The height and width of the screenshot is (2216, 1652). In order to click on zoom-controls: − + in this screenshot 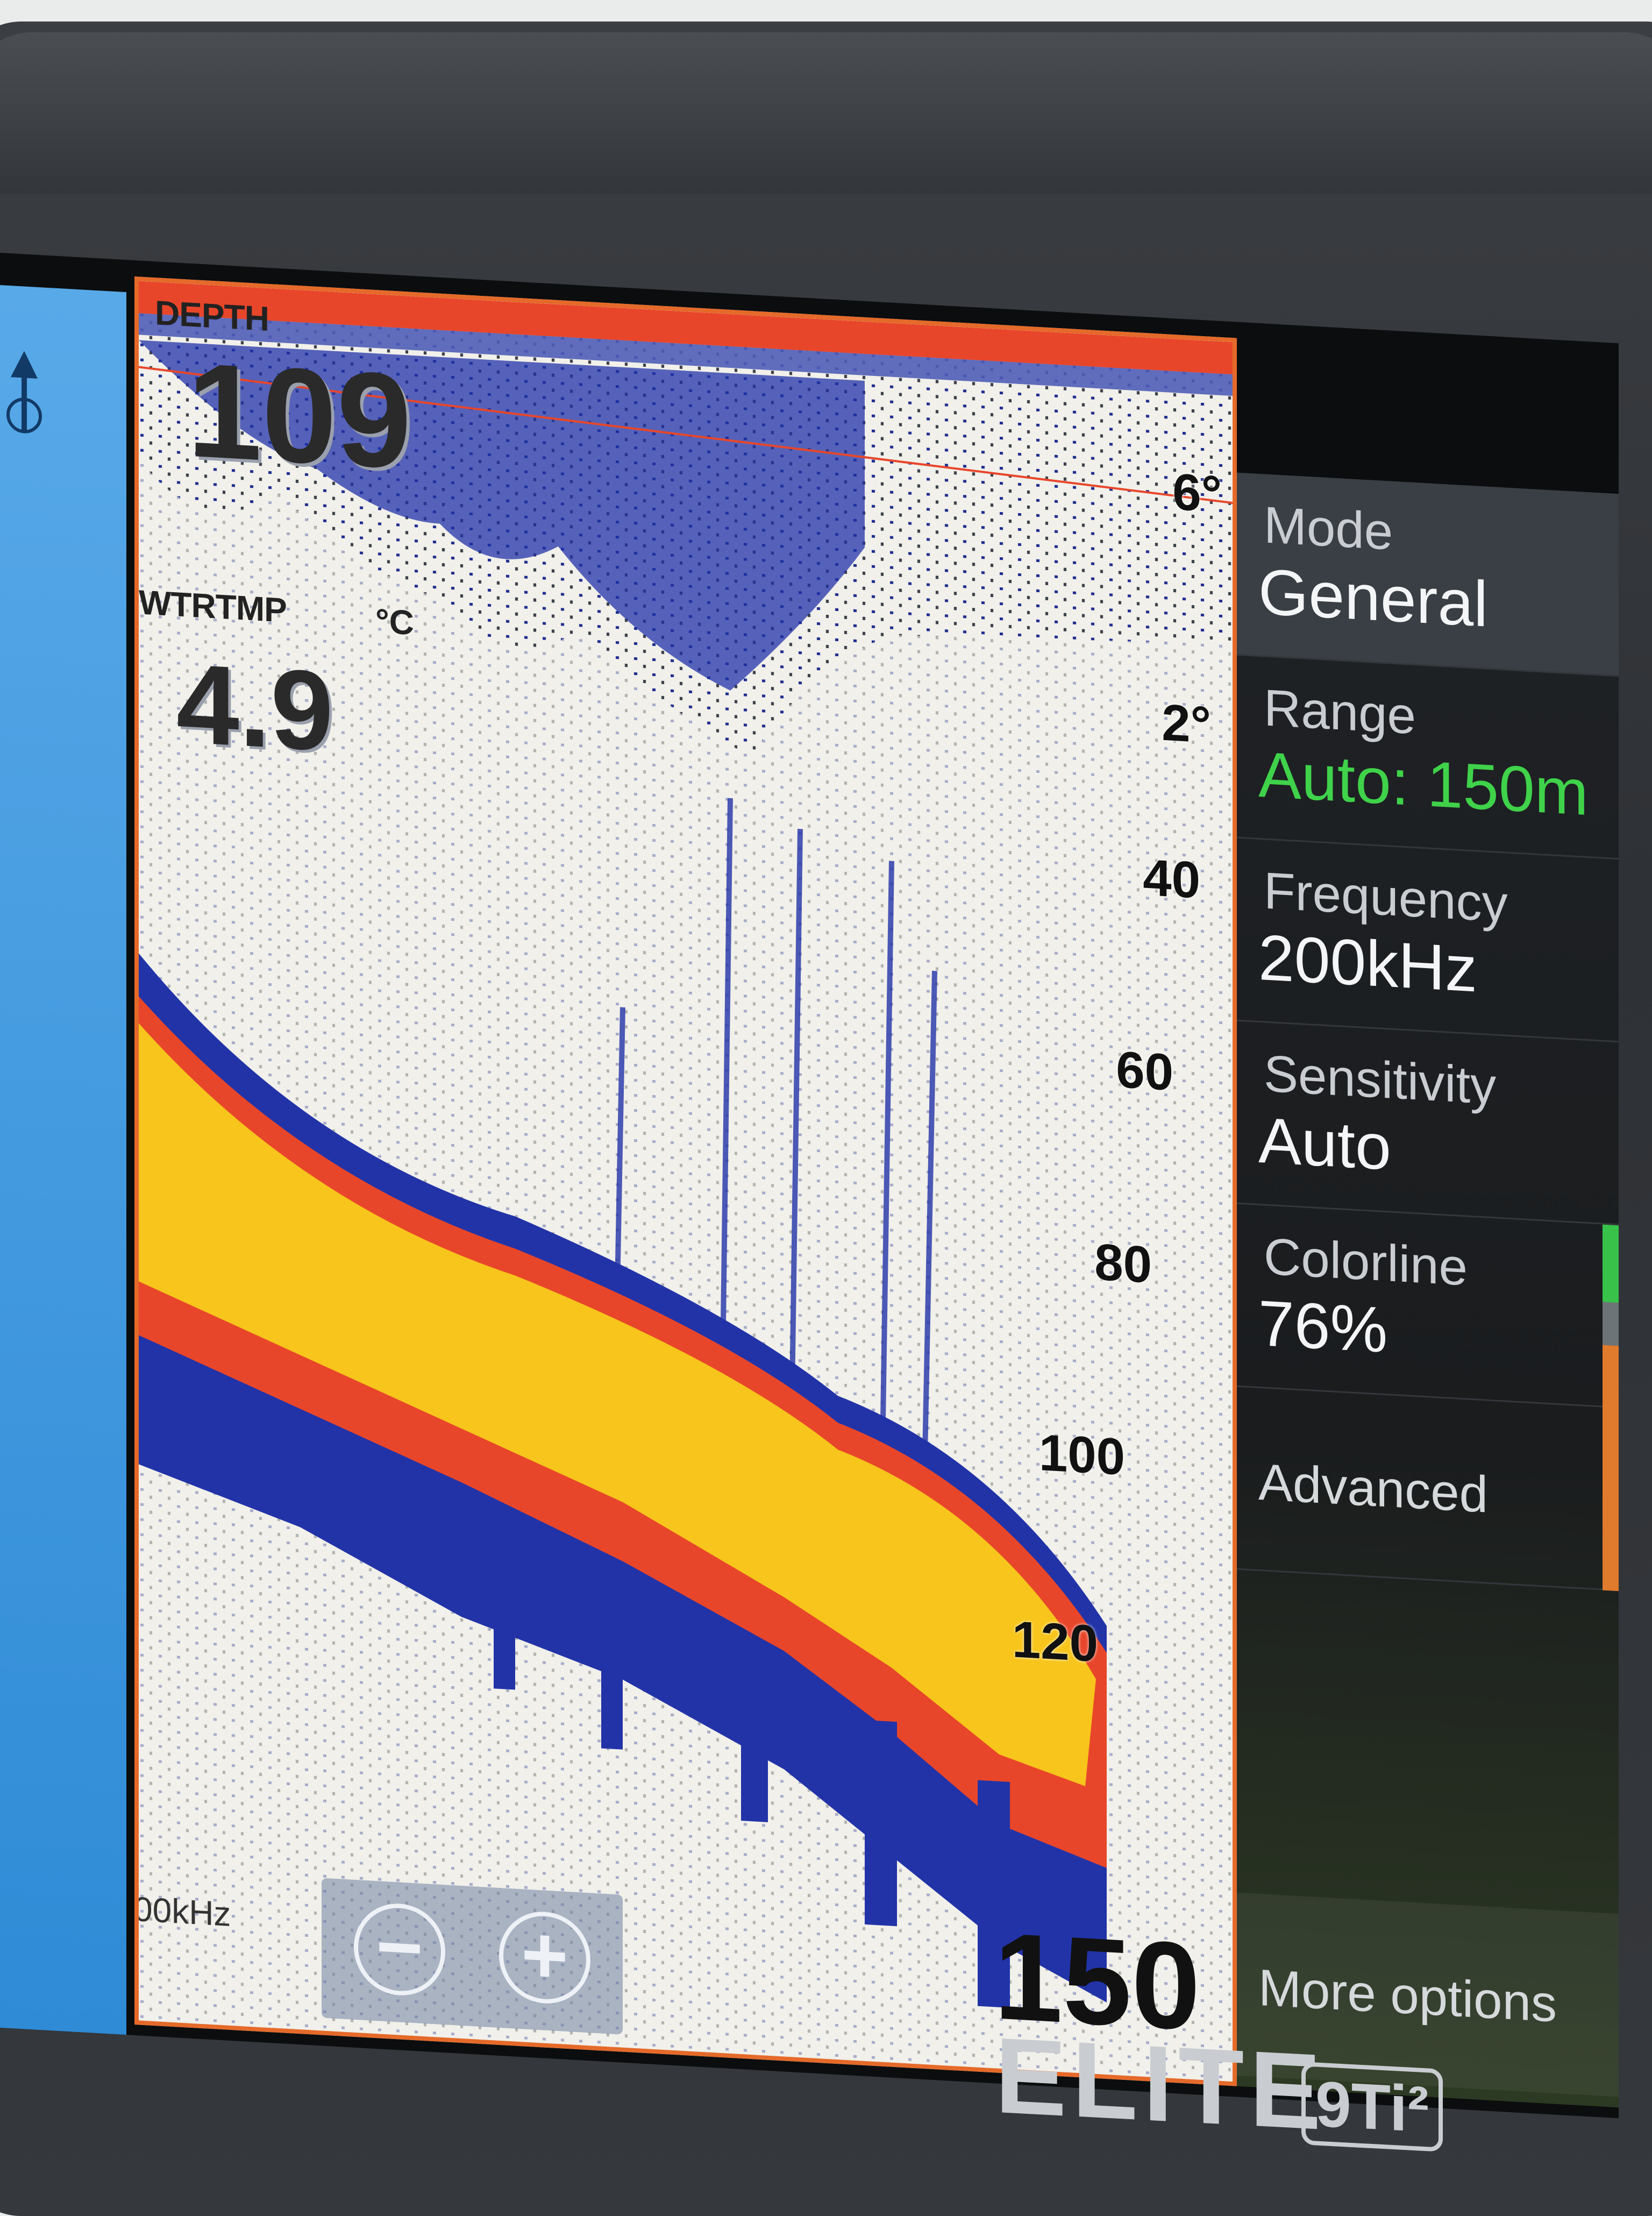, I will do `click(472, 1957)`.